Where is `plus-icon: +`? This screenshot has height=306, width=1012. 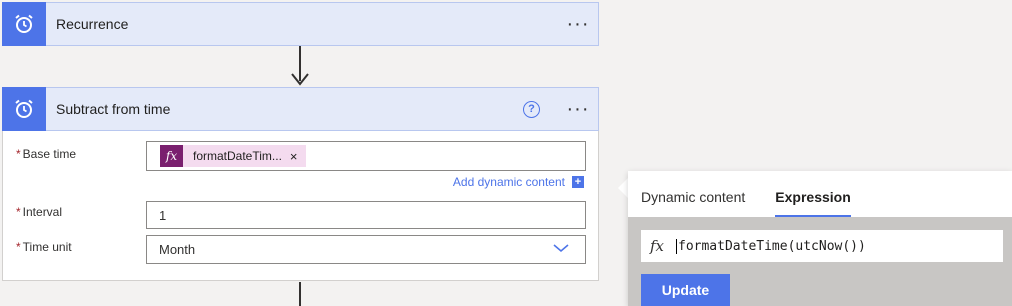 plus-icon: + is located at coordinates (578, 182).